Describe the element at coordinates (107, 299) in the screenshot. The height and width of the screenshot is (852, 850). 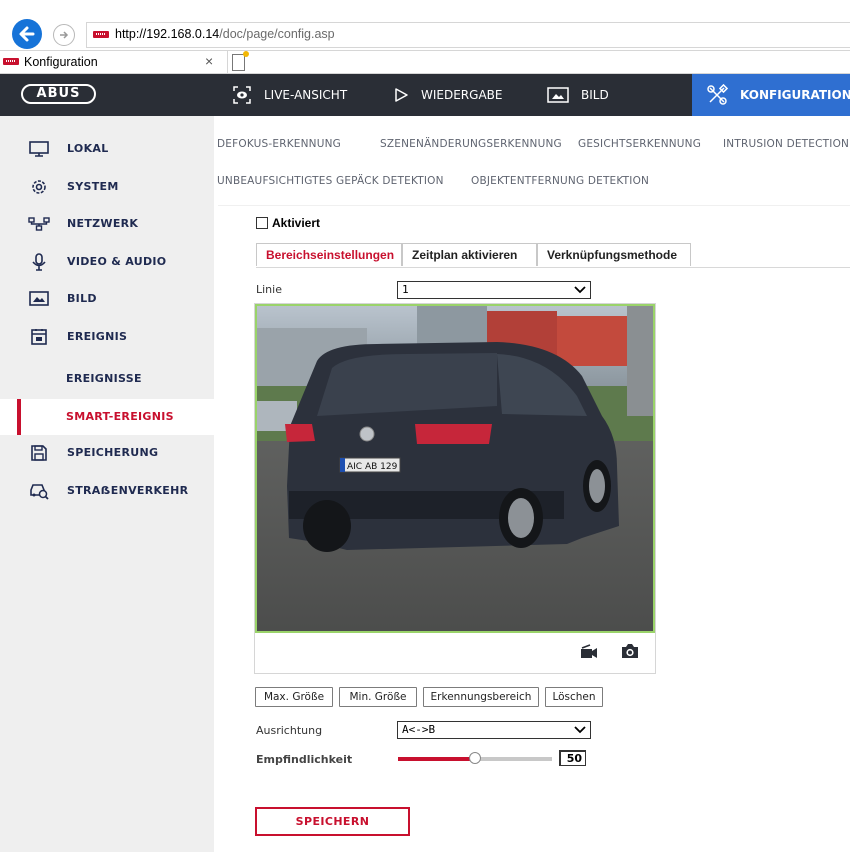
I see `sidebar-item-bild: BILD` at that location.